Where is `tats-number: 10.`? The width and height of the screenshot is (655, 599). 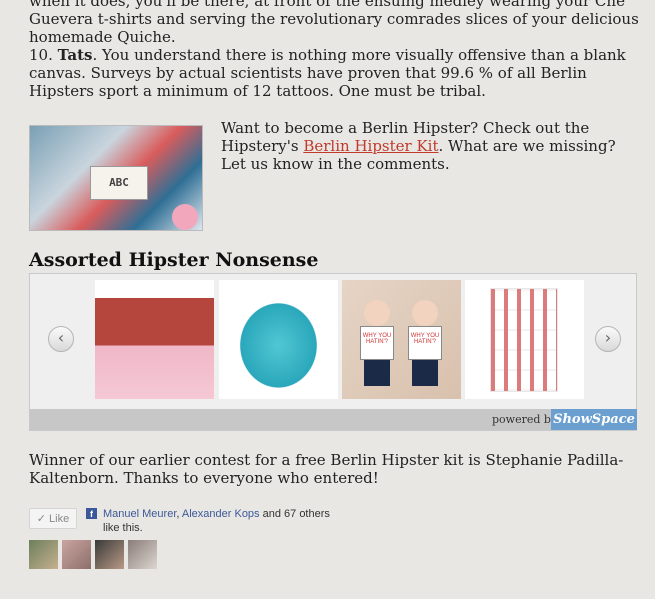
tats-number: 10. is located at coordinates (41, 55).